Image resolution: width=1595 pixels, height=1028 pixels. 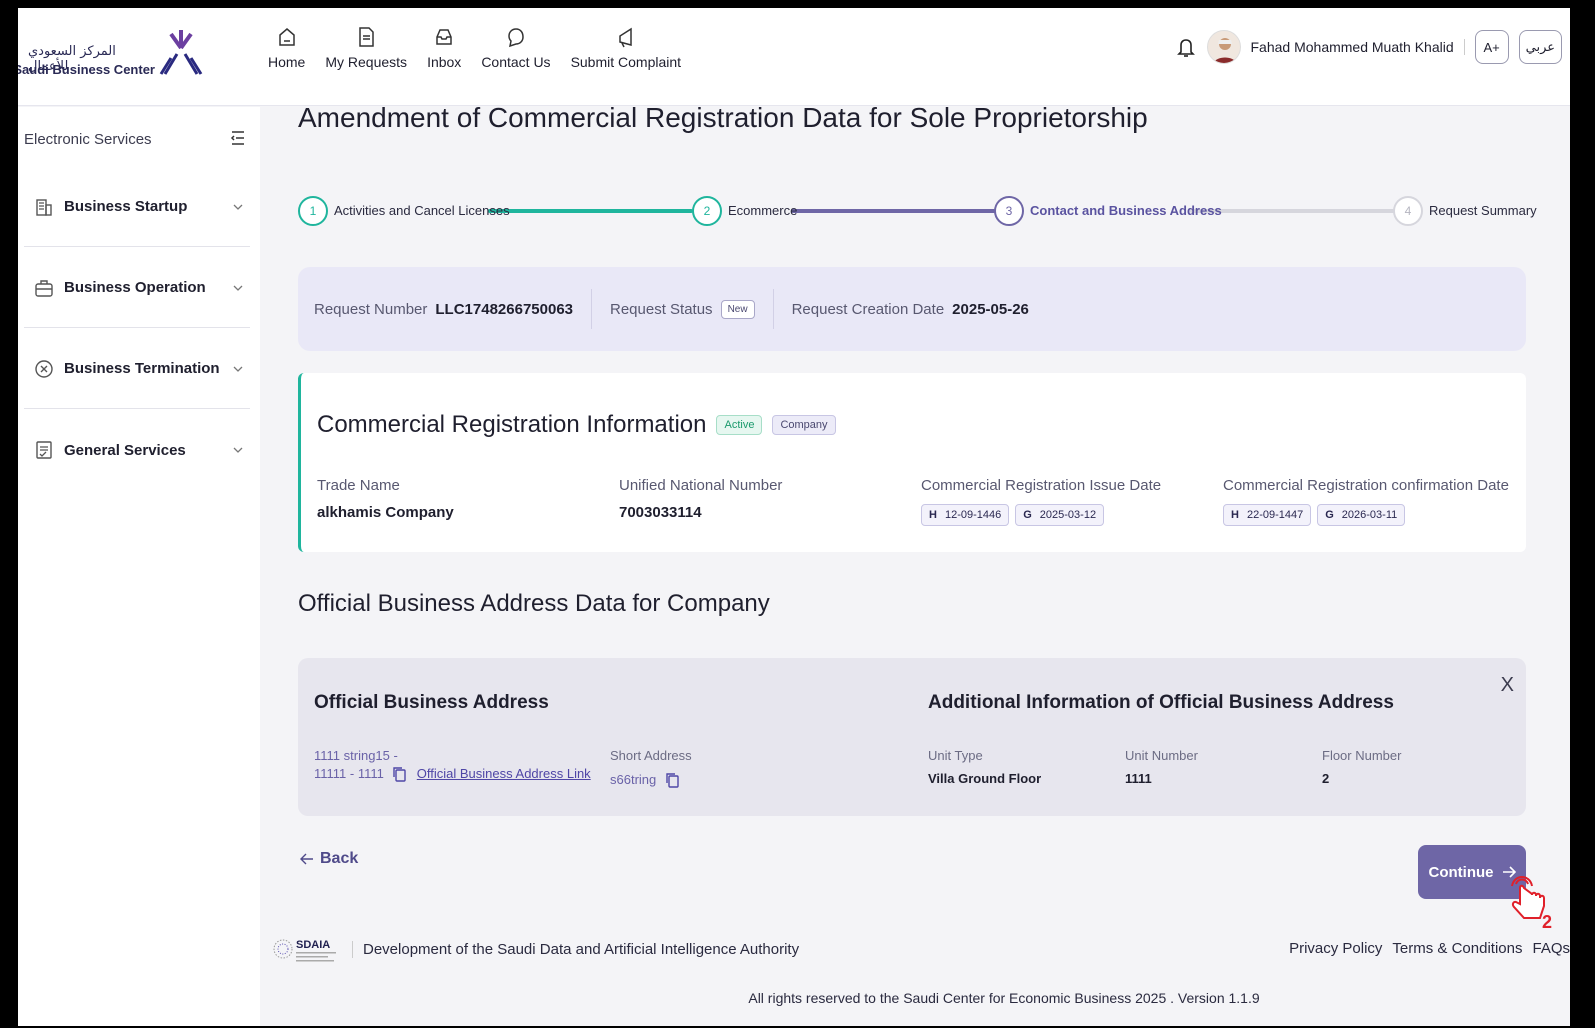 I want to click on header-user-area: Fahad Mohammed Muath Khalid A+ عربي, so click(x=1368, y=47).